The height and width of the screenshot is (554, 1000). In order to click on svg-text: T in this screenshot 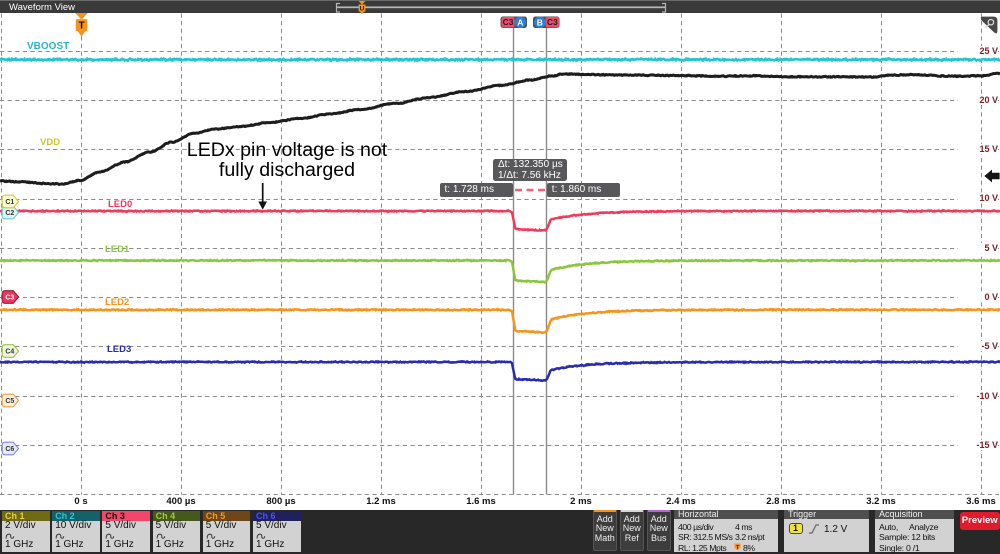, I will do `click(81, 26)`.